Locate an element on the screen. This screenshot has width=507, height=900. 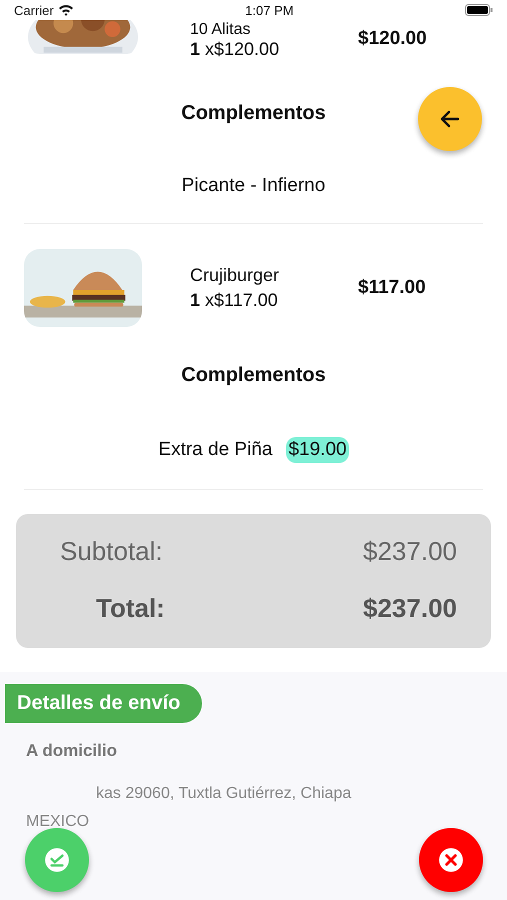
product-name: Crujiburger is located at coordinates (235, 275).